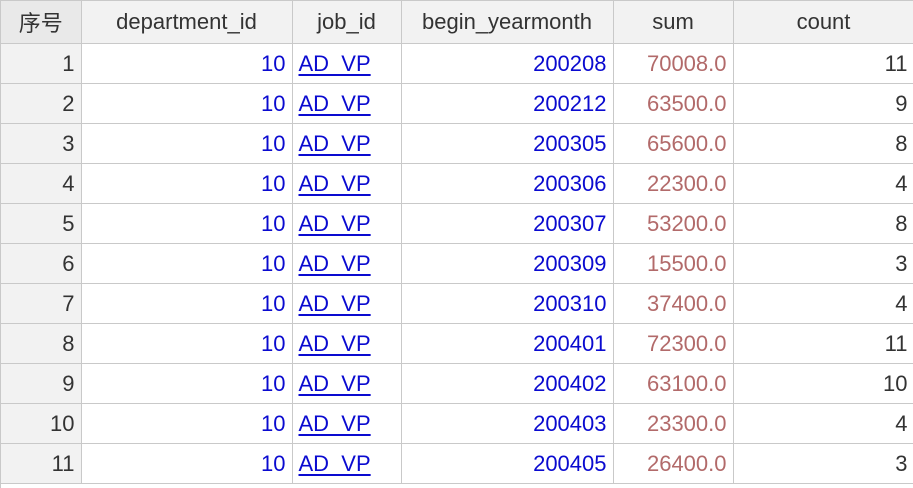  What do you see at coordinates (41, 103) in the screenshot?
I see `row-index-cell: 2` at bounding box center [41, 103].